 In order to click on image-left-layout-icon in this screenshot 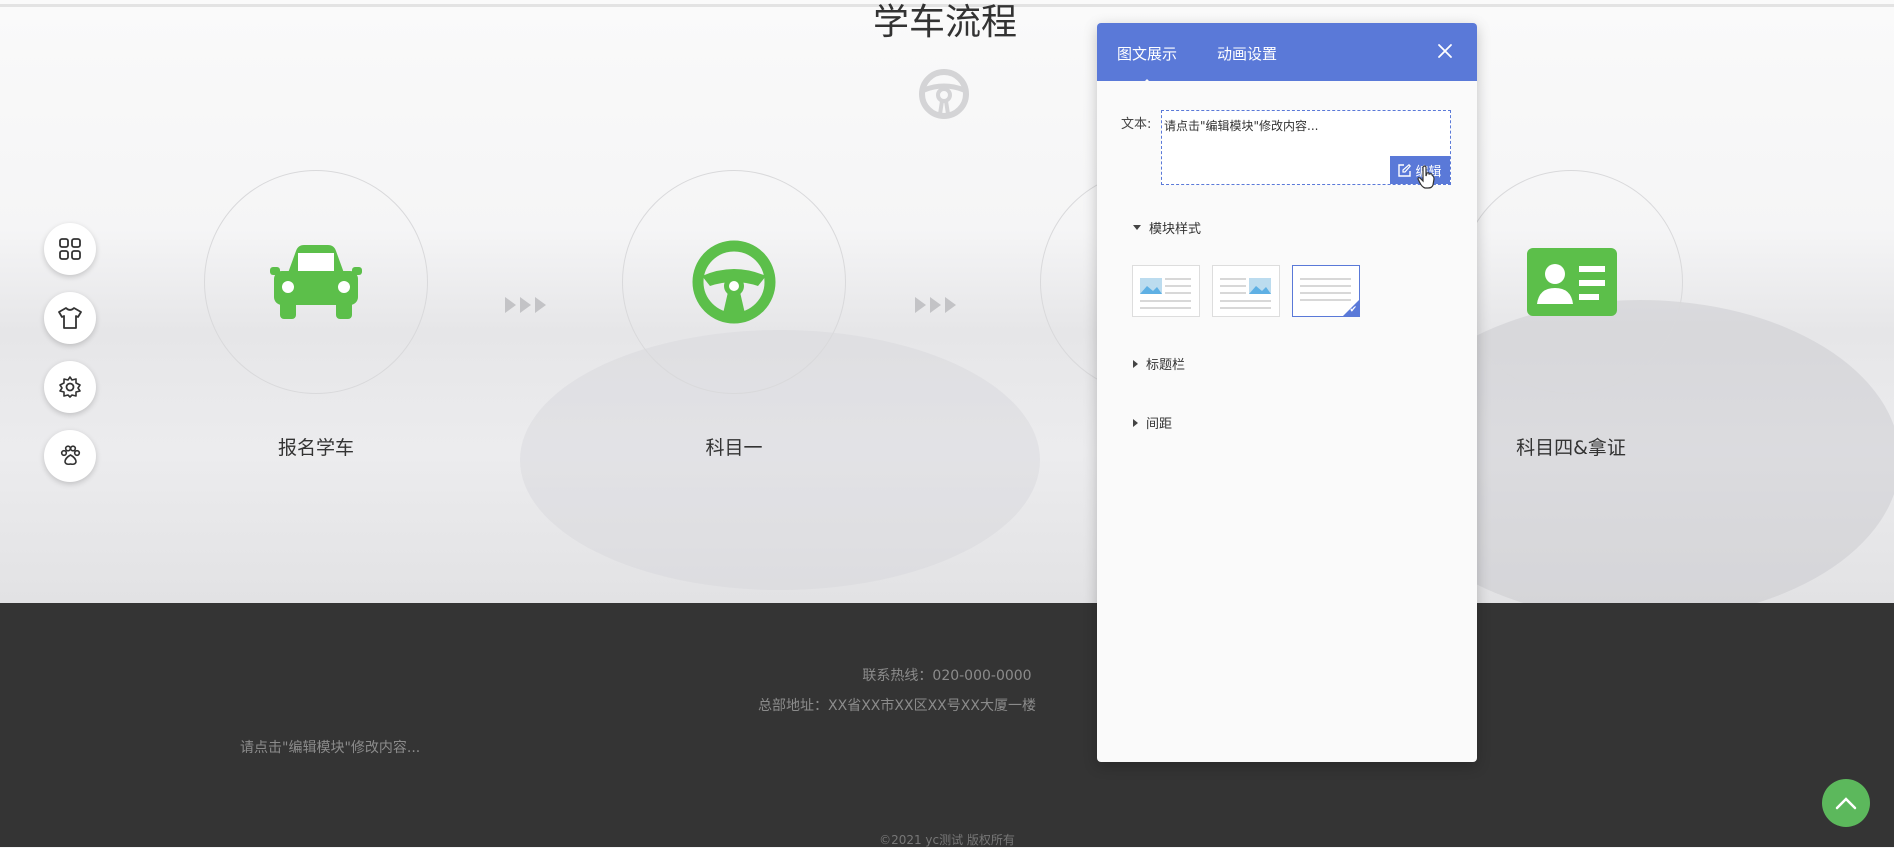, I will do `click(1165, 293)`.